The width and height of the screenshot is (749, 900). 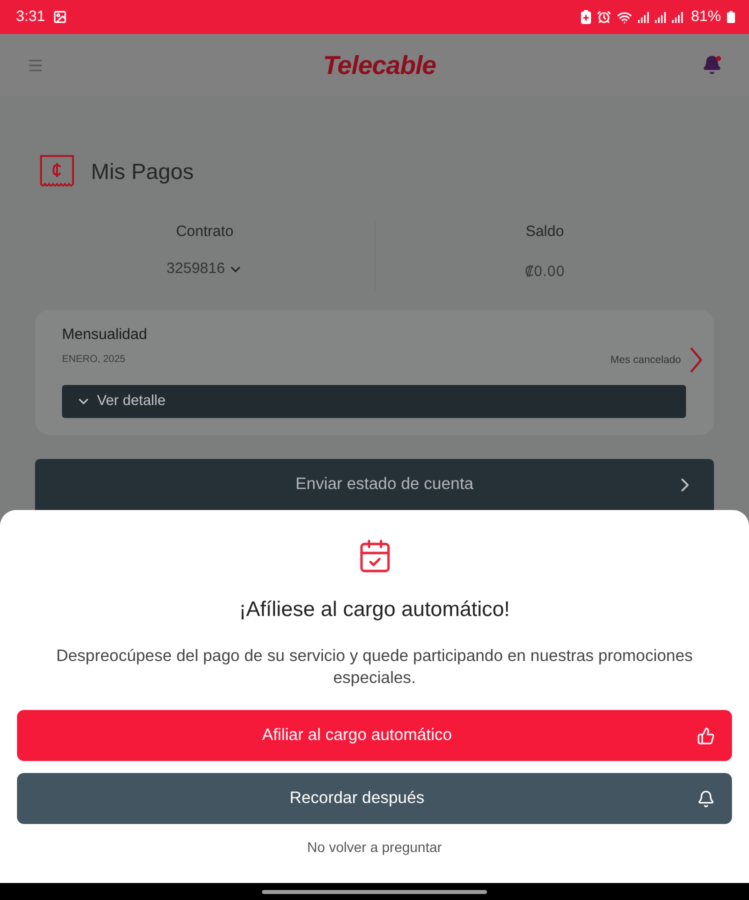 What do you see at coordinates (645, 360) in the screenshot?
I see `payment-status: Mes cancelado` at bounding box center [645, 360].